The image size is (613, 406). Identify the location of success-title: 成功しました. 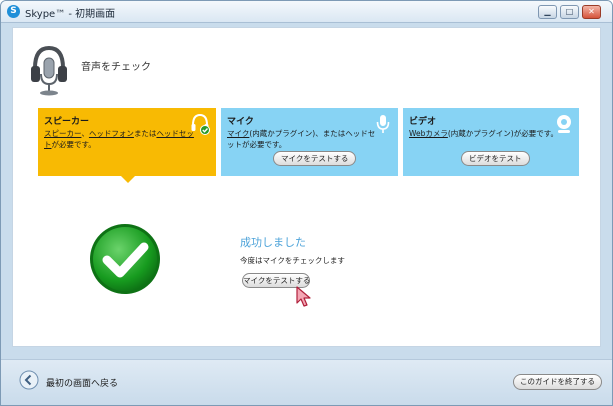
(273, 242).